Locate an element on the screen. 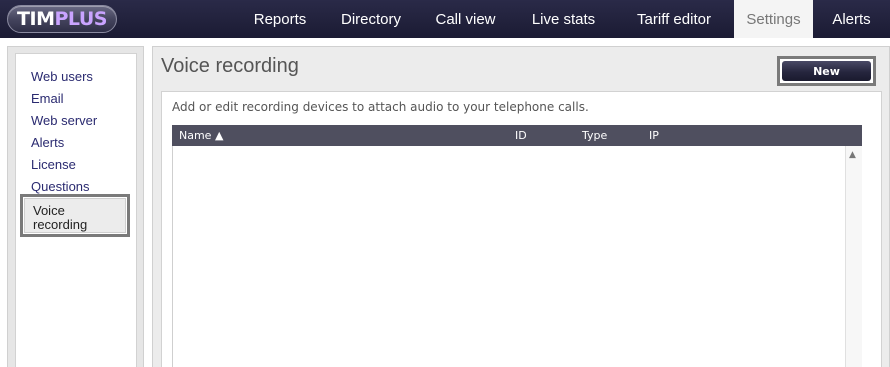  timplus-logo: TIM PLUS is located at coordinates (62, 19).